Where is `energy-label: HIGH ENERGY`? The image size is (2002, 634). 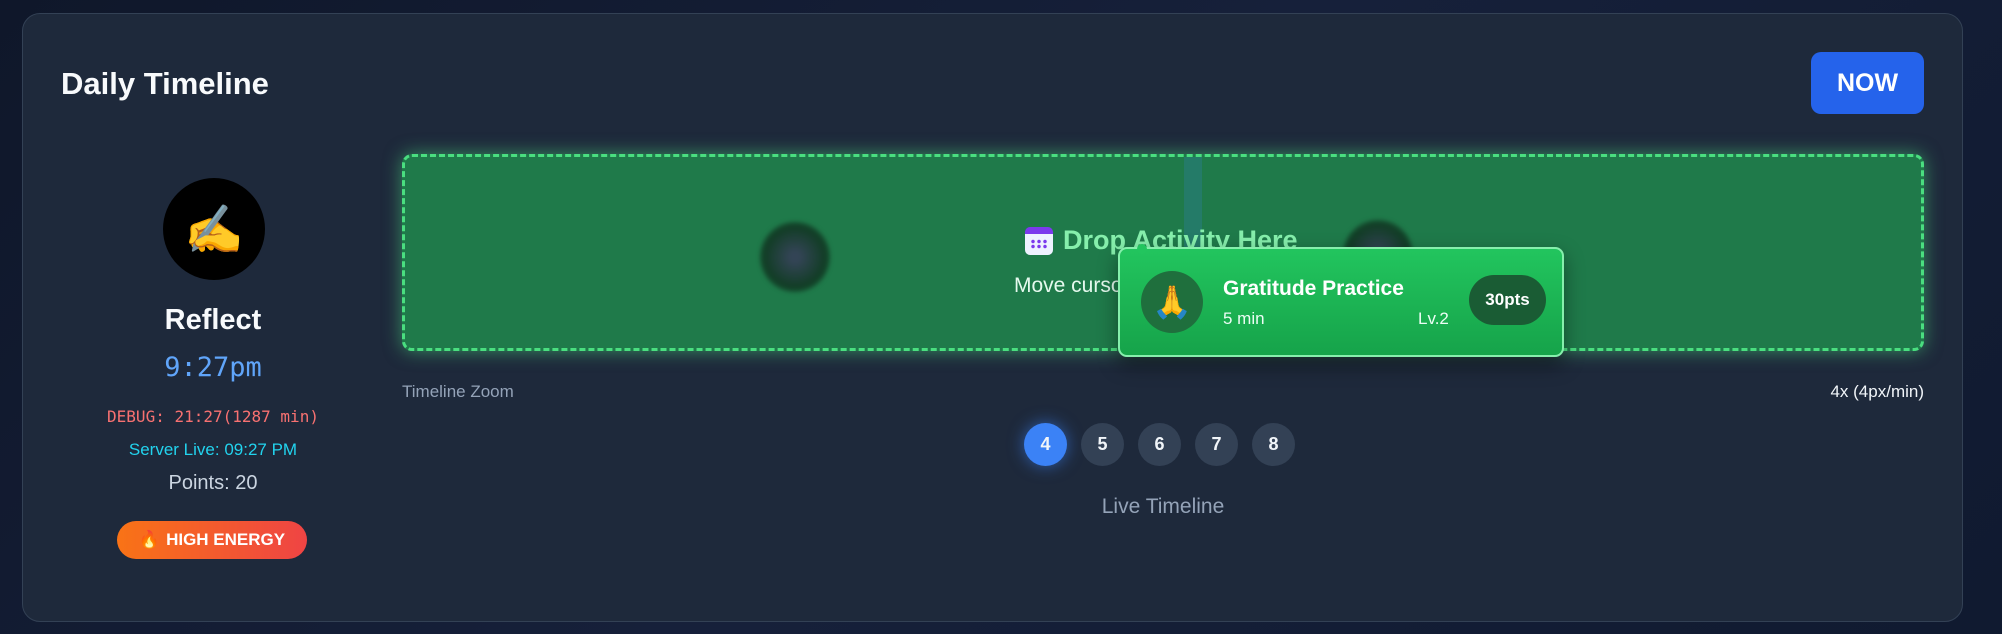
energy-label: HIGH ENERGY is located at coordinates (226, 539).